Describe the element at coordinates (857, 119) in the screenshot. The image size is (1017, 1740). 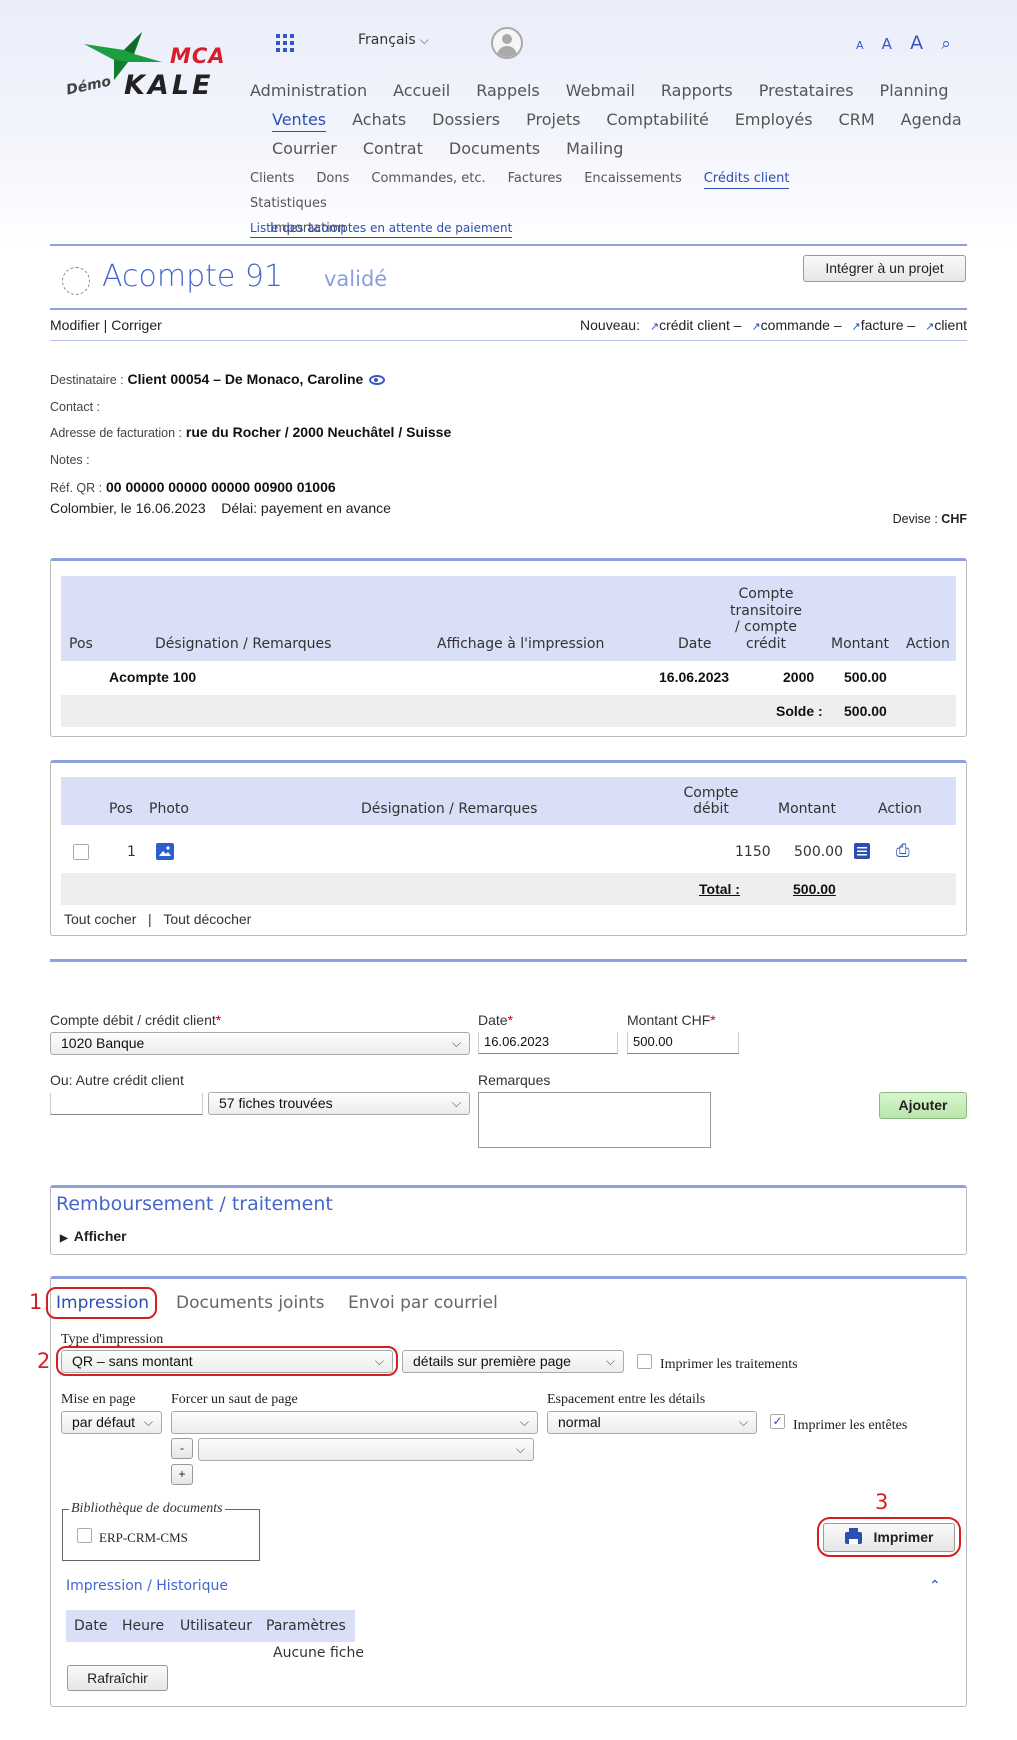
I see `nav-crm: CRM` at that location.